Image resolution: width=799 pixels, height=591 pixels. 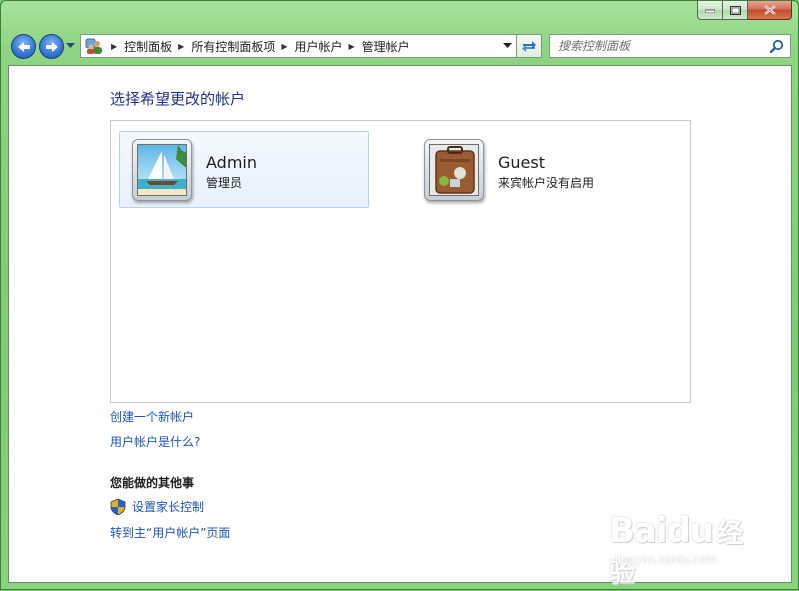 I want to click on baidu-jingyan-watermark: Baidu 经验 jingyan.baidu.com, so click(x=684, y=543).